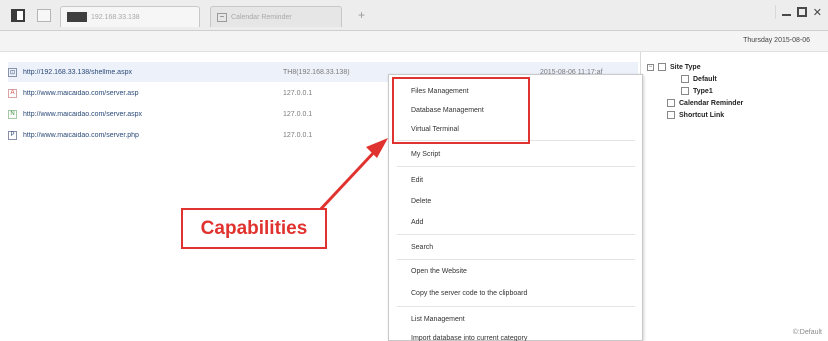 The image size is (828, 341). What do you see at coordinates (77, 17) in the screenshot?
I see `terminal-icon` at bounding box center [77, 17].